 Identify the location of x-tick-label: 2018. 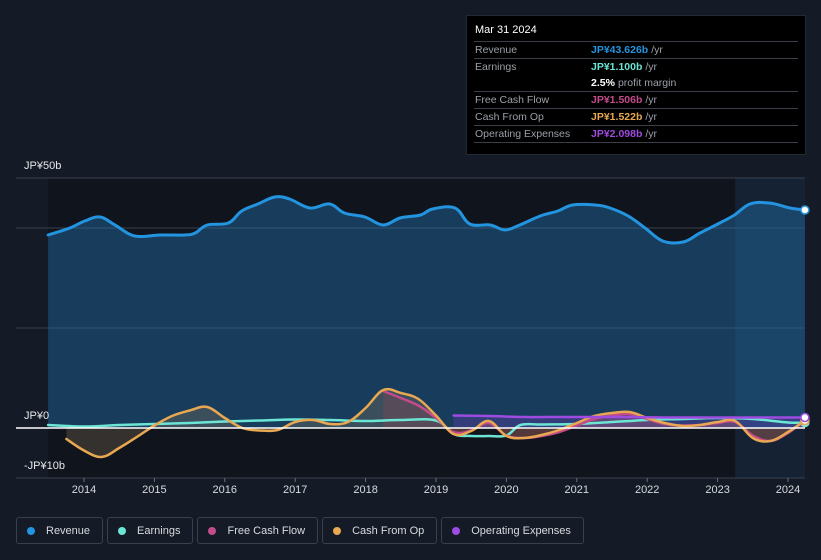
(365, 490).